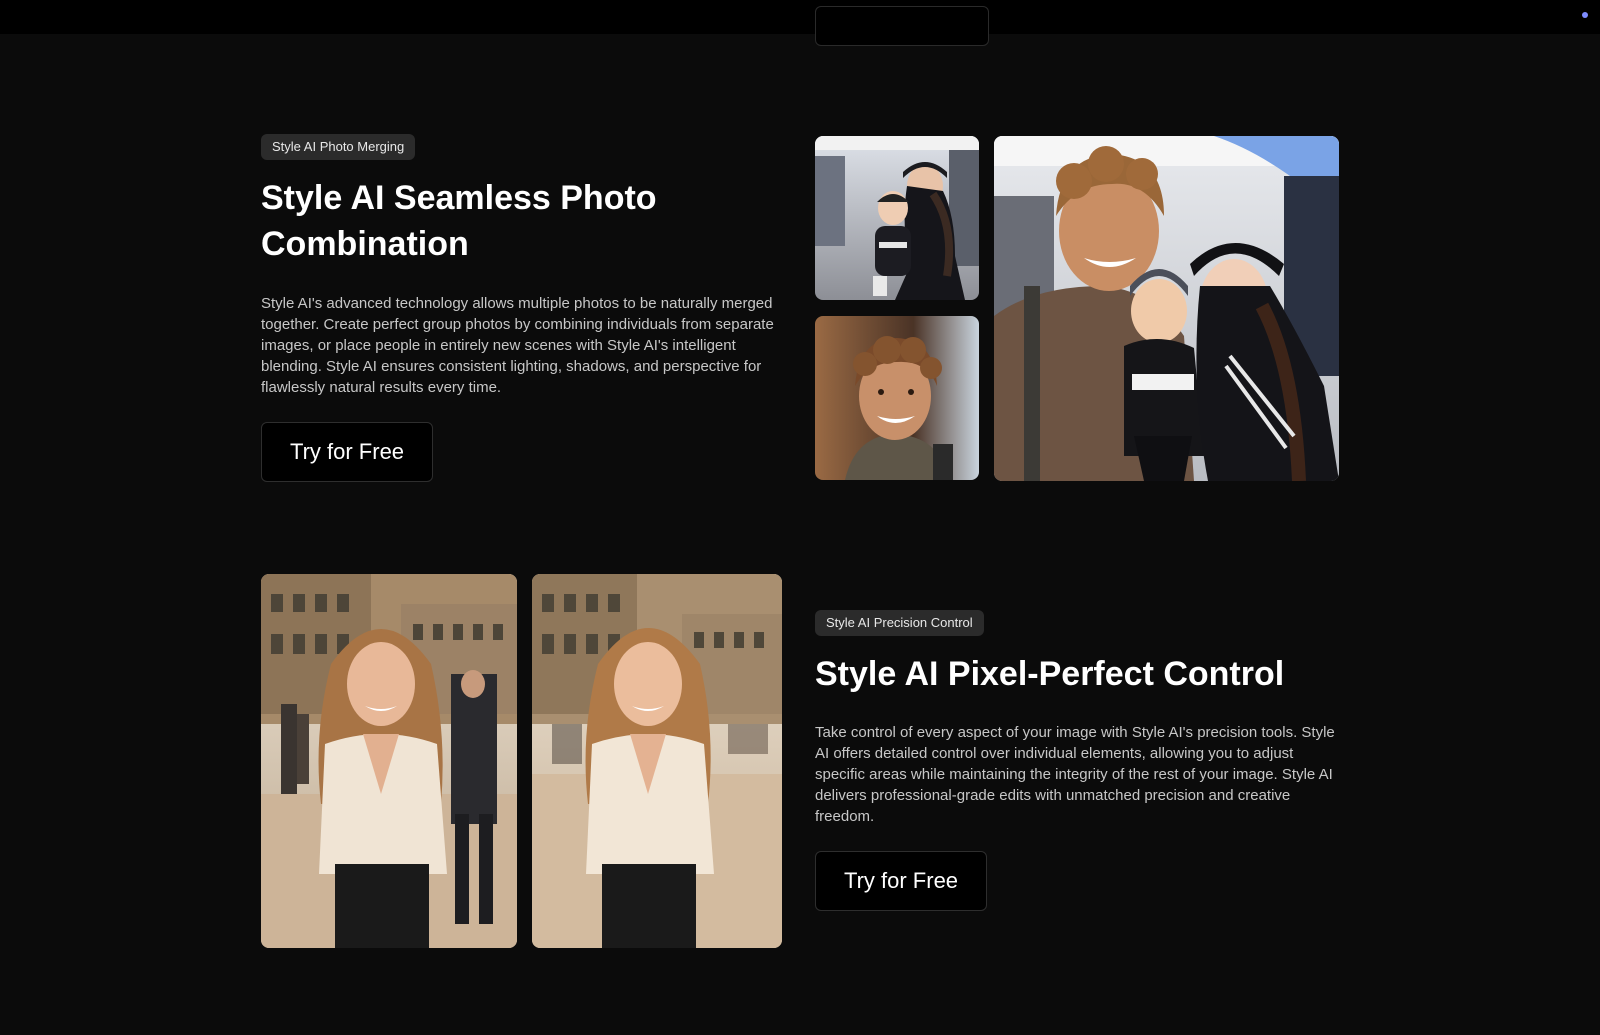  I want to click on section-badge: Style AI Precision Control, so click(899, 623).